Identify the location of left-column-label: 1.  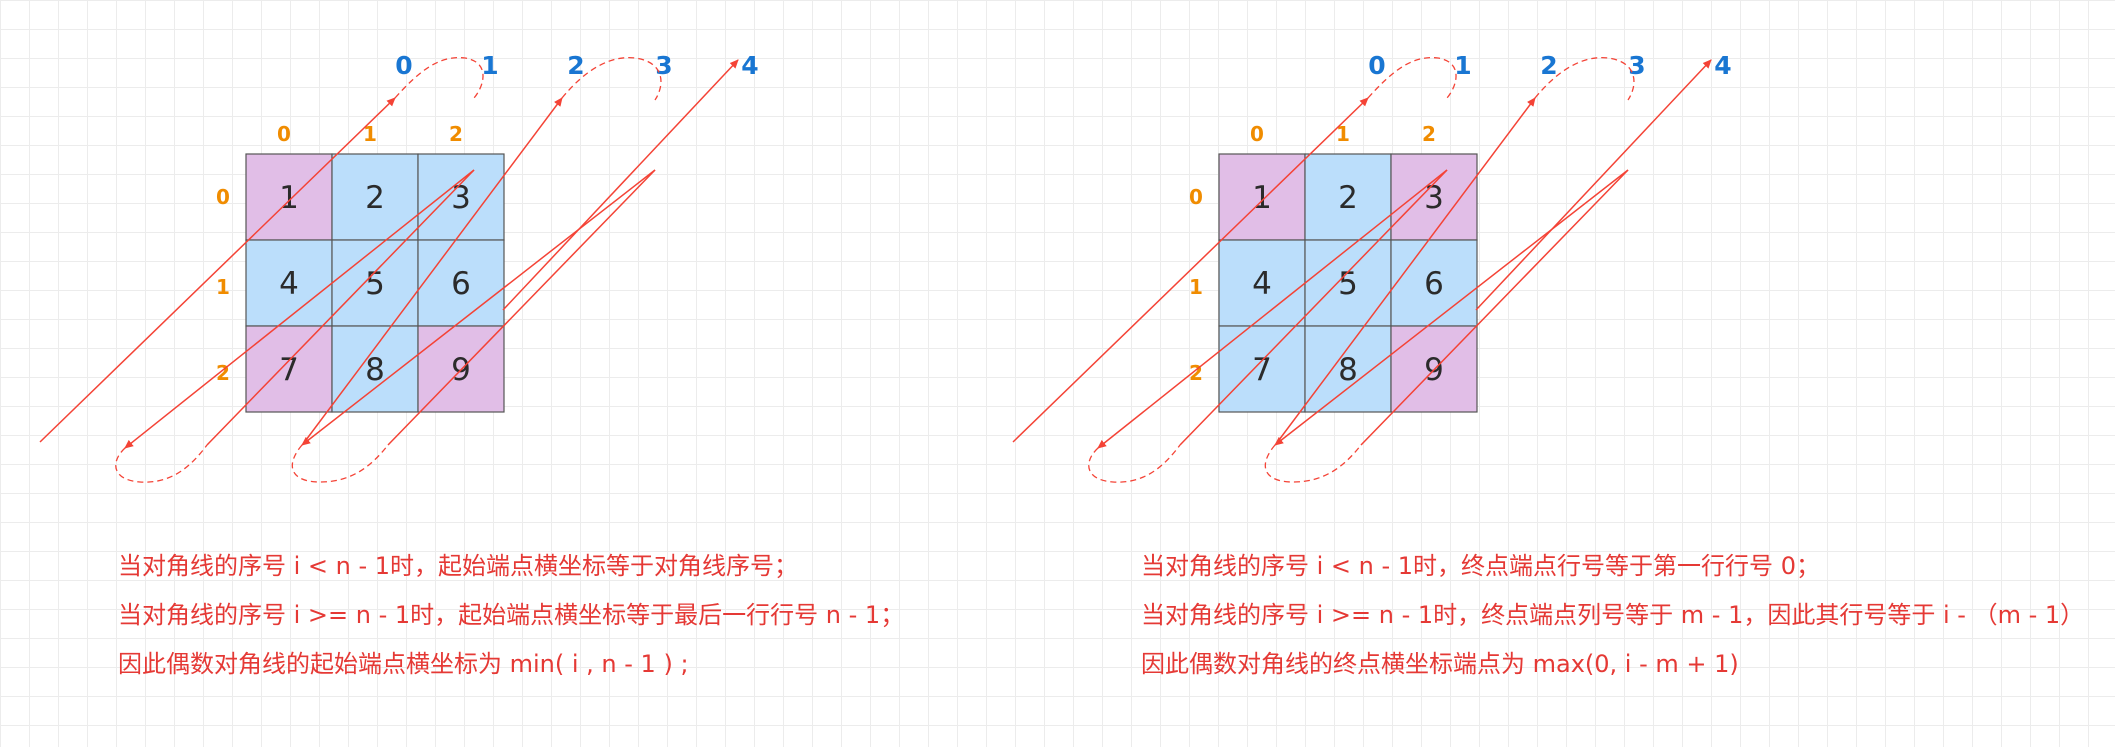
(370, 134).